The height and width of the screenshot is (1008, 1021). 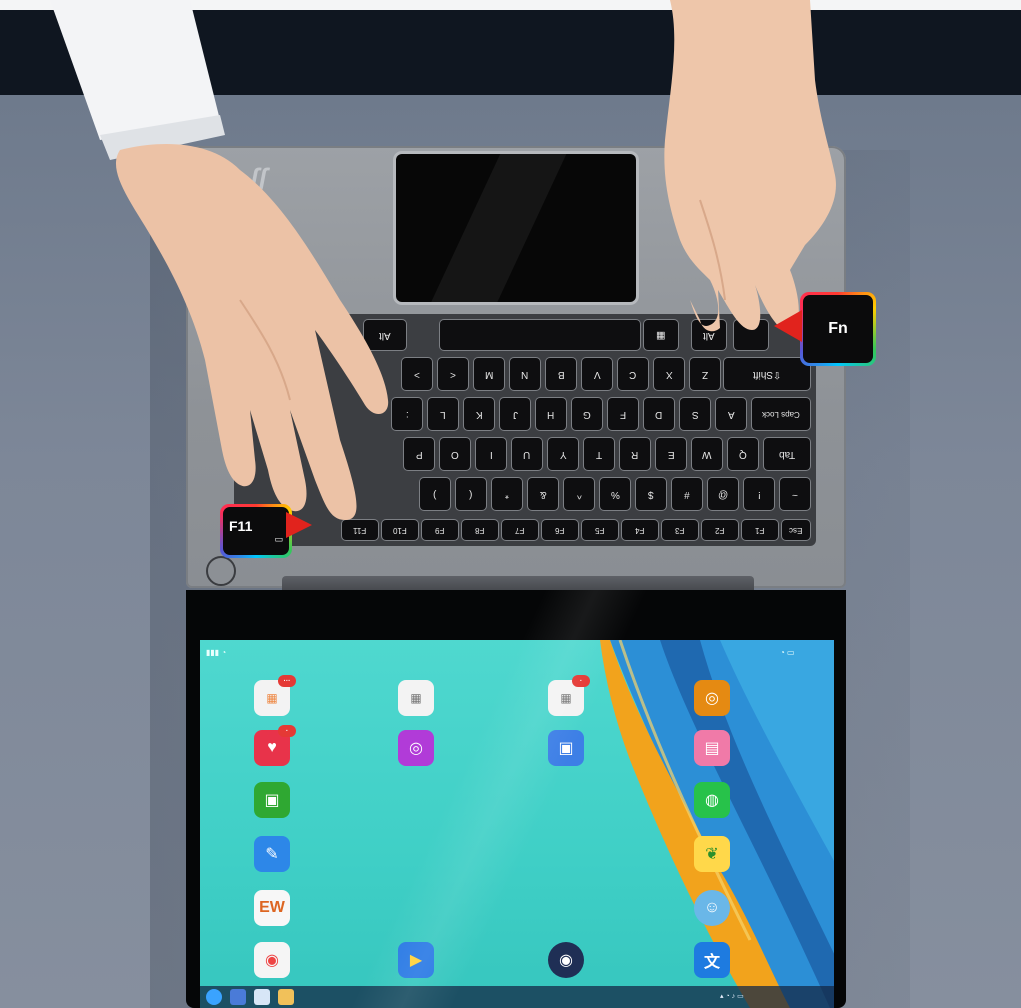 I want to click on key-u: U, so click(x=527, y=454).